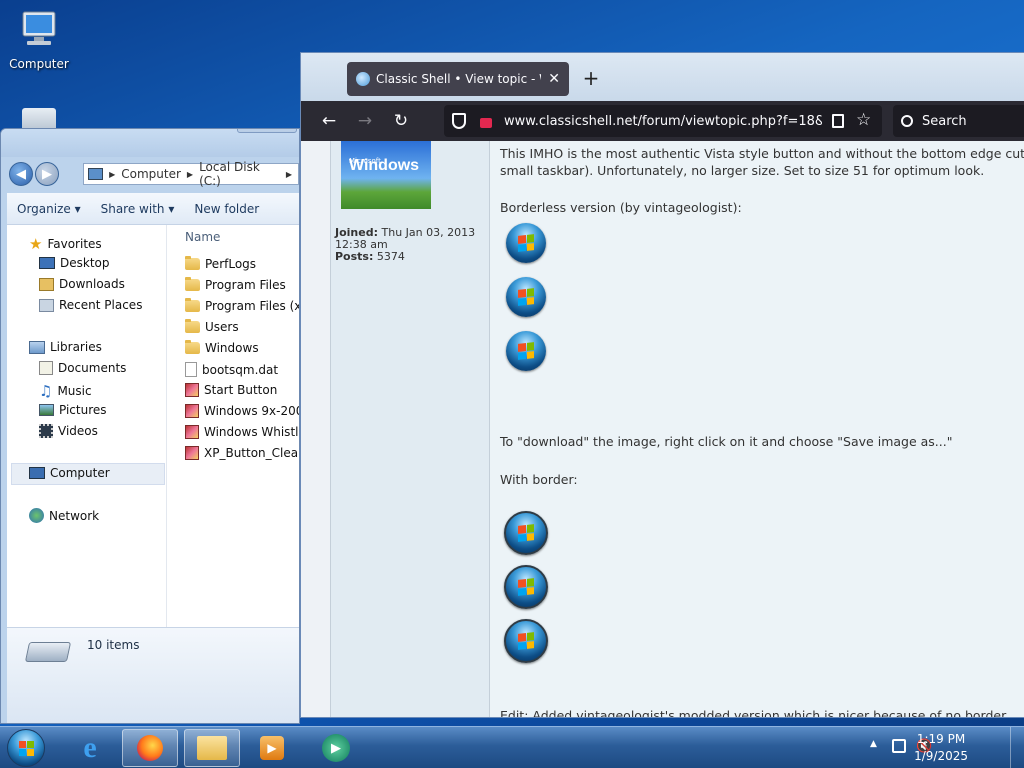 This screenshot has height=768, width=1024. I want to click on nav-pictures: Pictures, so click(73, 410).